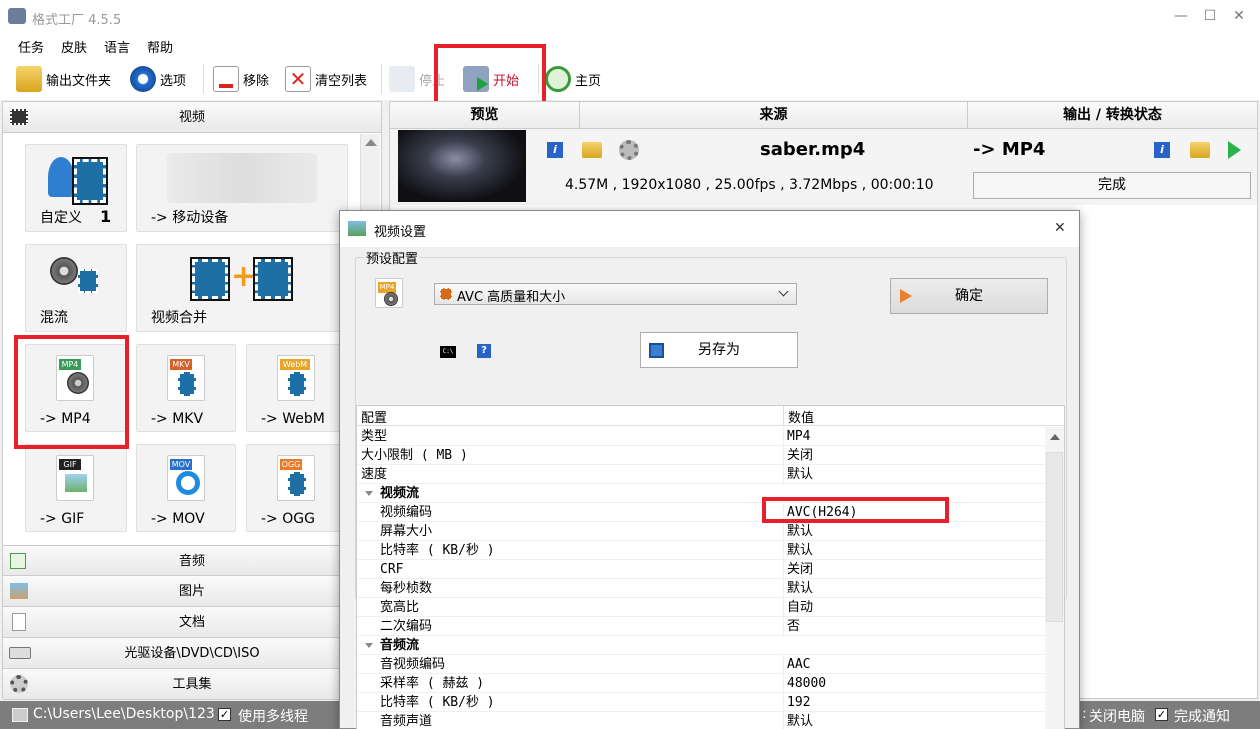 The height and width of the screenshot is (729, 1260). I want to click on menu-language: 语言, so click(117, 46).